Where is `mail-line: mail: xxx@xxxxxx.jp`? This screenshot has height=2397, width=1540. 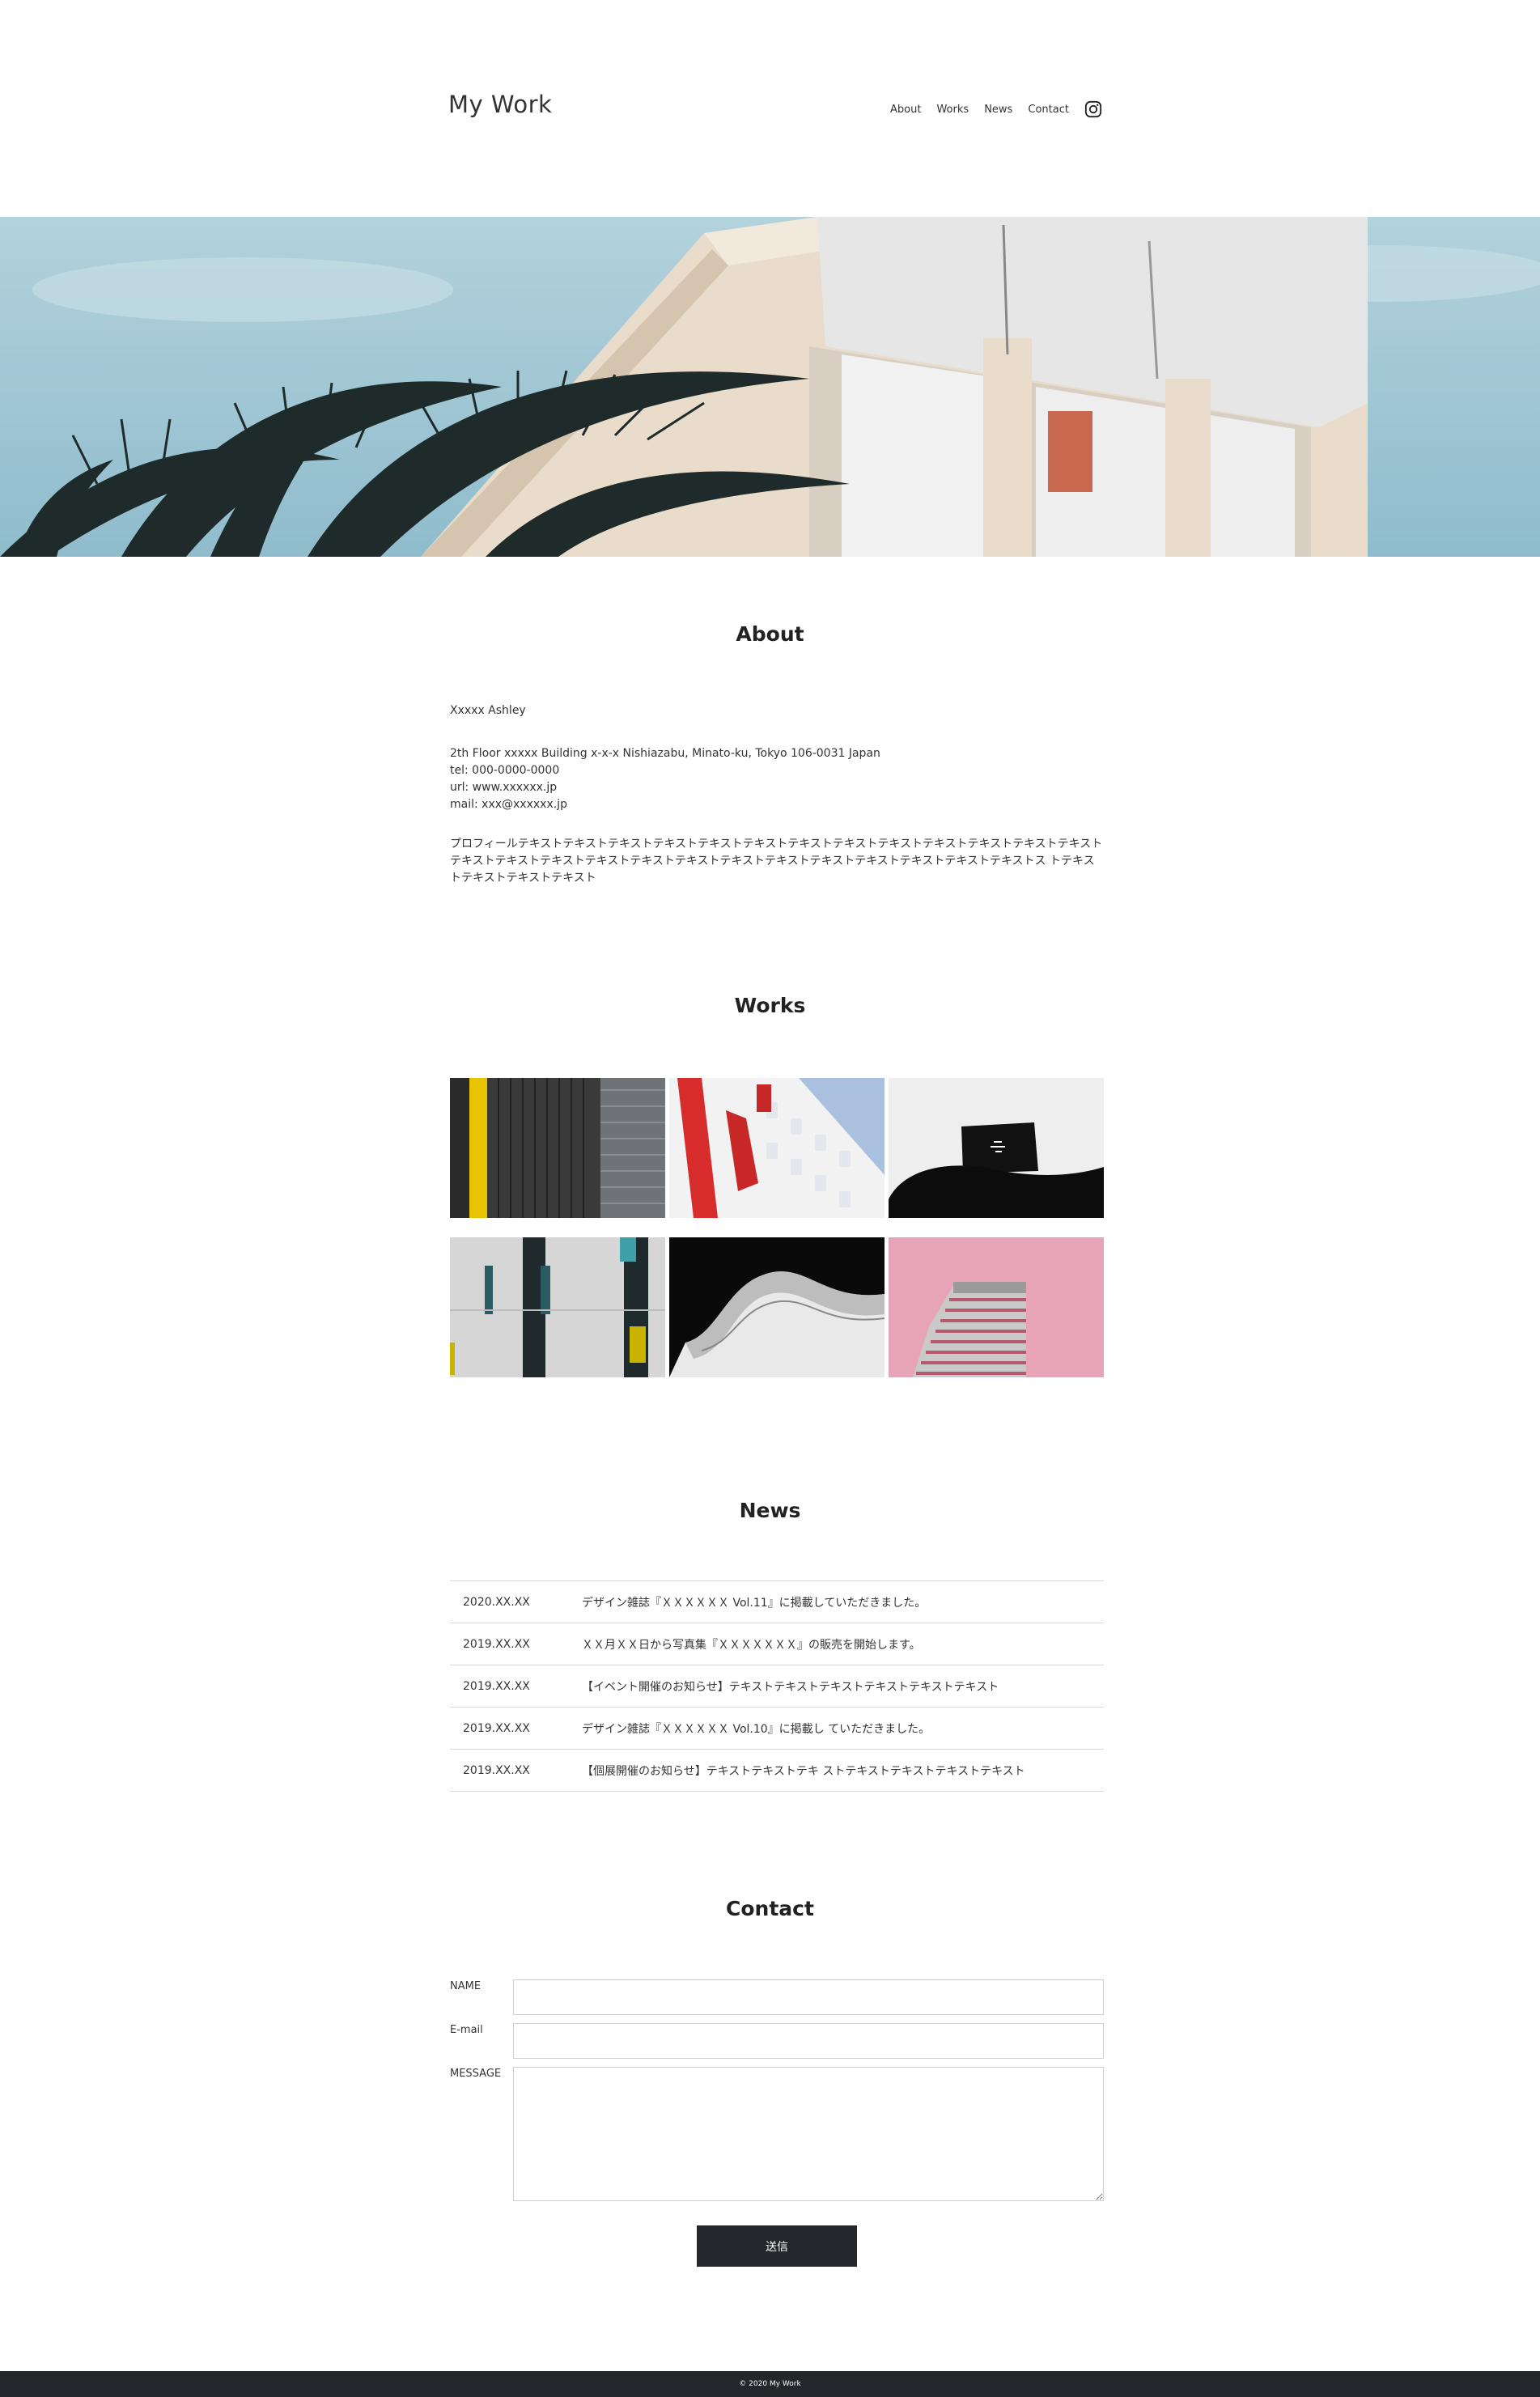 mail-line: mail: xxx@xxxxxx.jp is located at coordinates (508, 804).